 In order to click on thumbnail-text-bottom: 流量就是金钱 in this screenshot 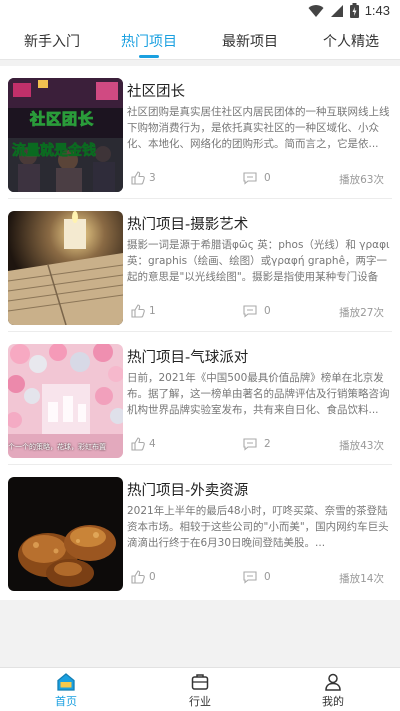, I will do `click(54, 151)`.